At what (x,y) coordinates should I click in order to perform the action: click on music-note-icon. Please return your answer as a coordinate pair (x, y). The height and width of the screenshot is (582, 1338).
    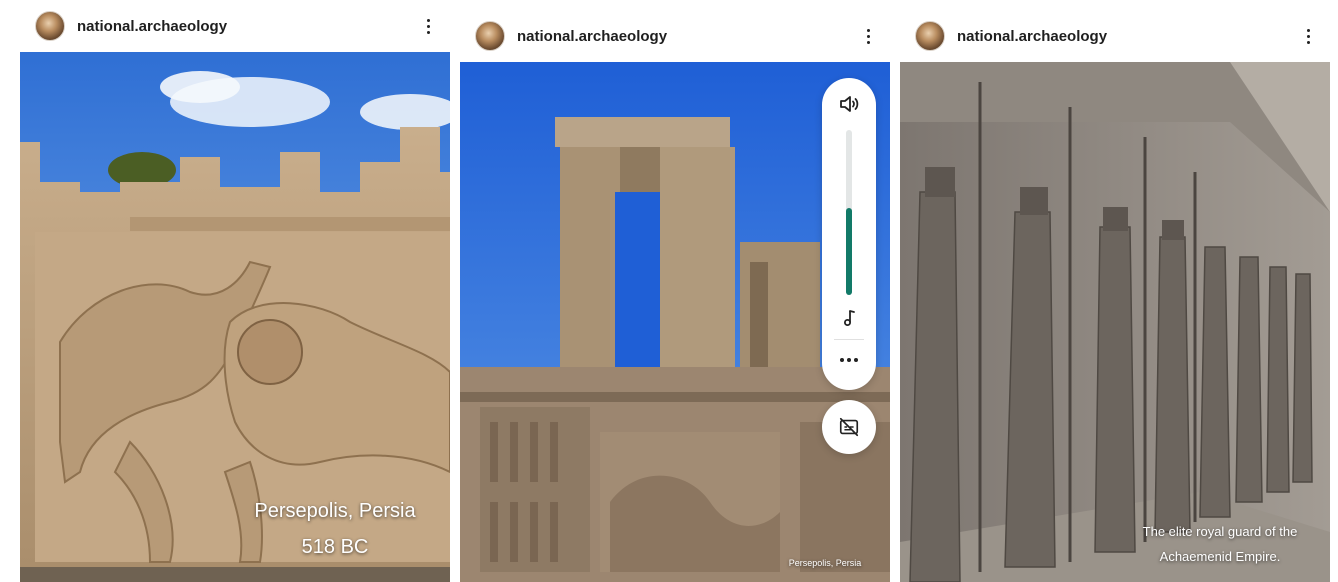
    Looking at the image, I should click on (849, 318).